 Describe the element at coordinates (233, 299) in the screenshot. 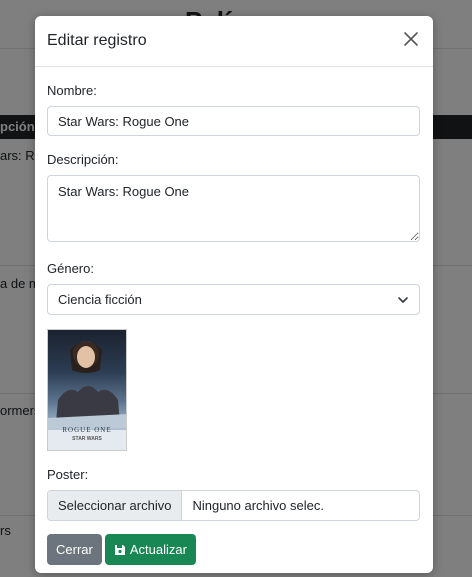

I see `genero-select: Ciencia ficción` at that location.